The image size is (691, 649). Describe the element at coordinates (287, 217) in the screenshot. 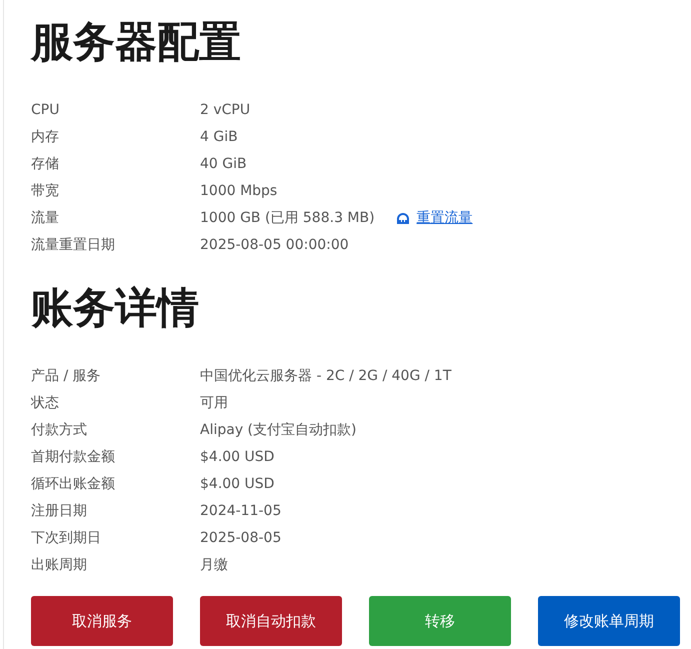

I see `field-value: 1000 GB (已用 588.3 MB)` at that location.